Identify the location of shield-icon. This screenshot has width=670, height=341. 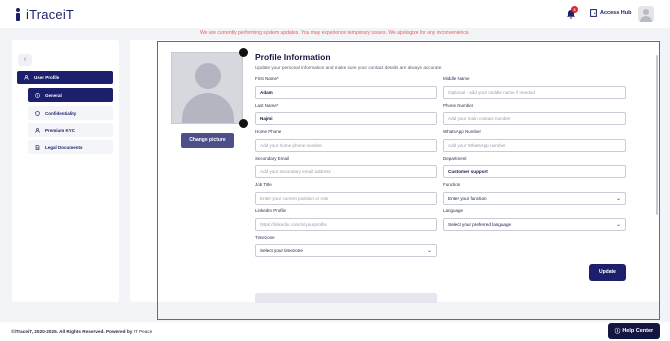
(37, 113).